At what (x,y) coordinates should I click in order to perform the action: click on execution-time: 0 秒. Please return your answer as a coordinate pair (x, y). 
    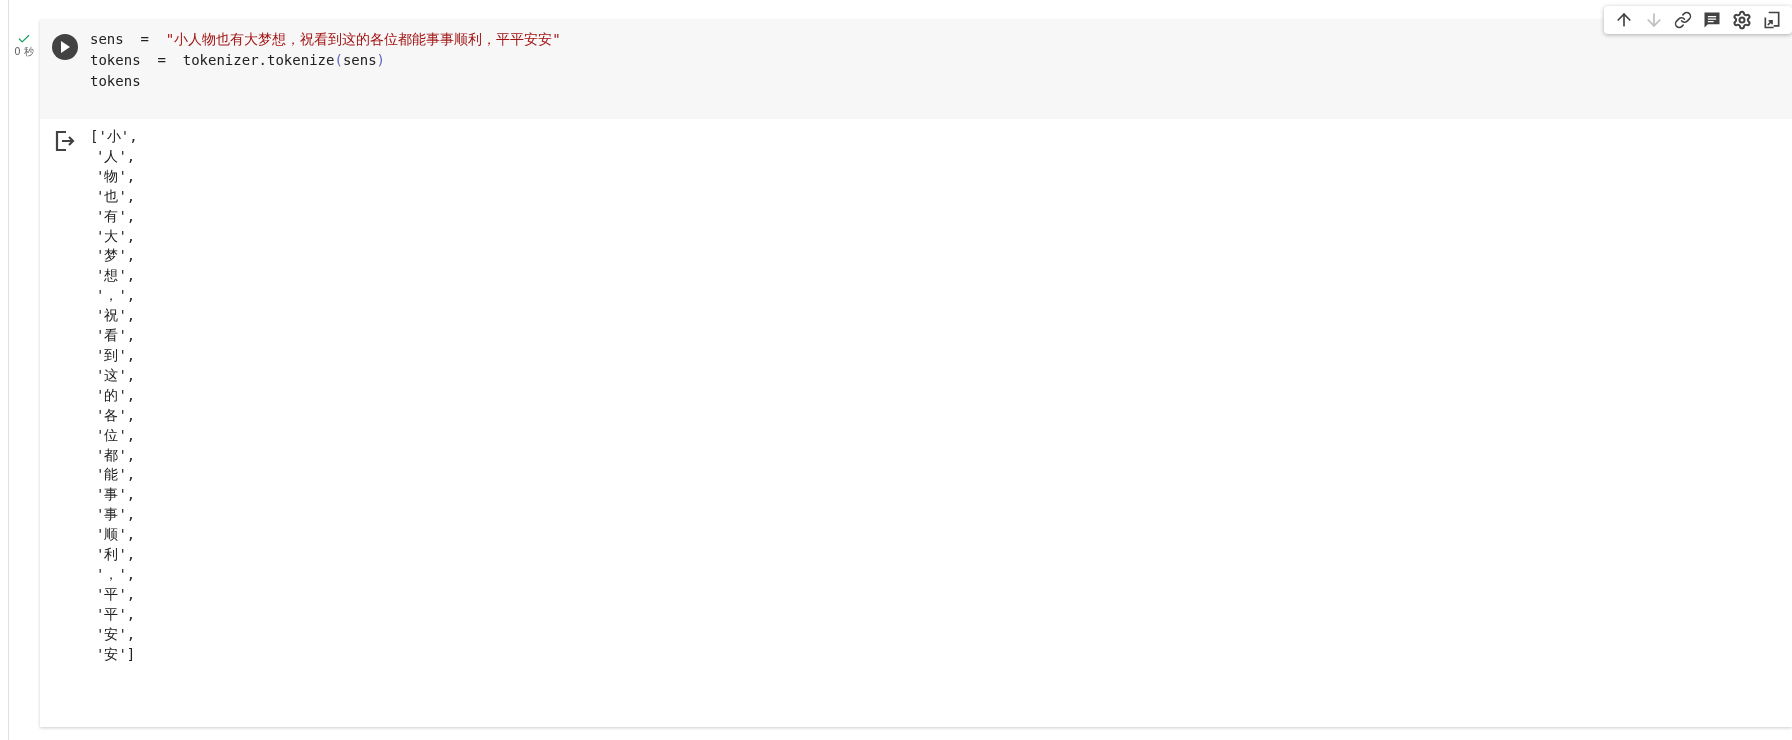
    Looking at the image, I should click on (24, 52).